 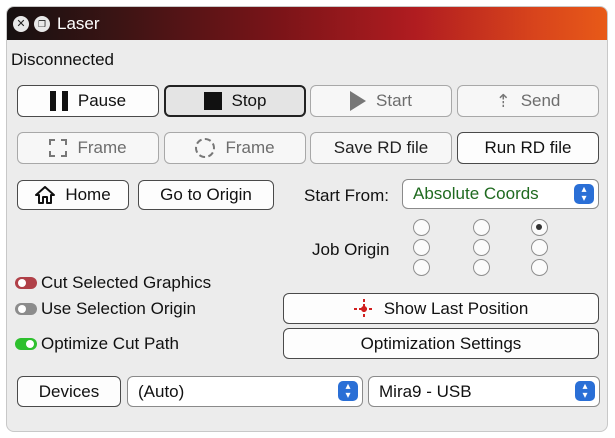 I want to click on optimization-settings-label: Optimization Settings, so click(x=441, y=343).